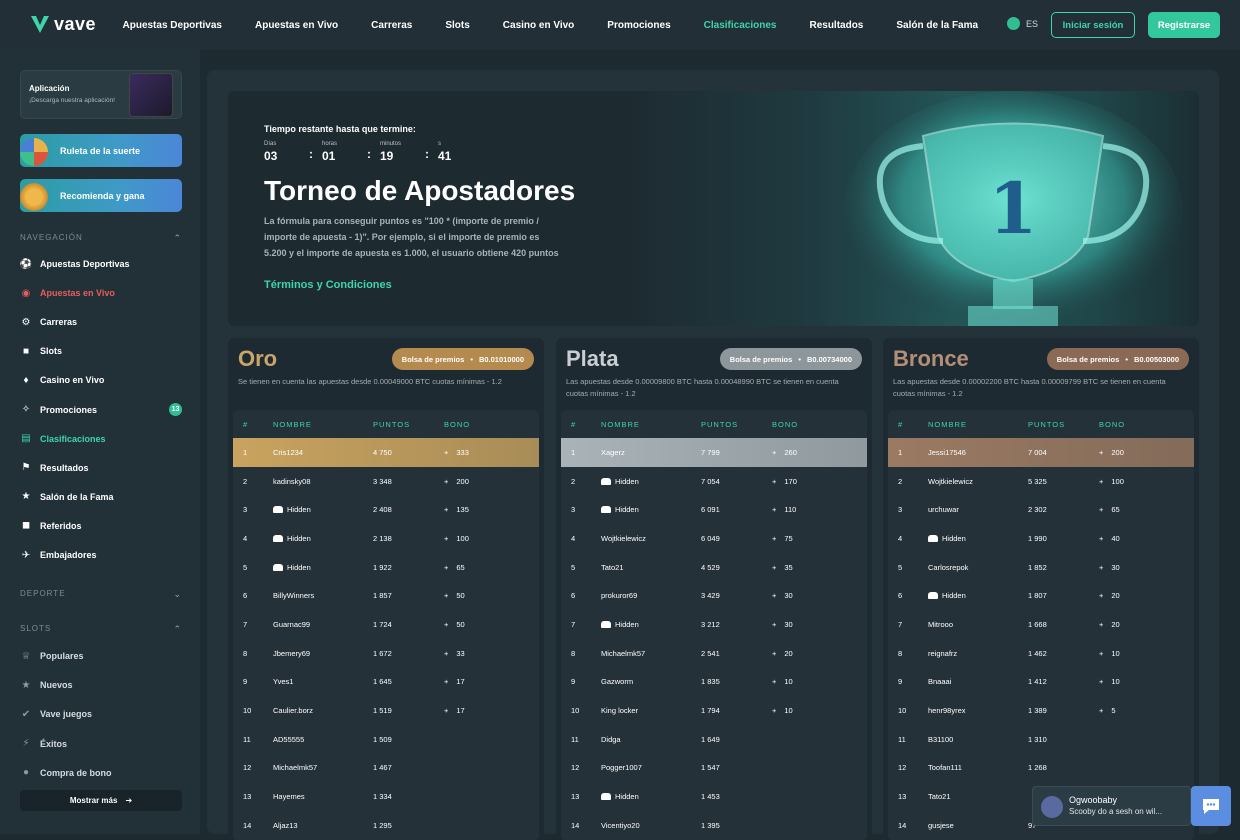 This screenshot has height=840, width=1240. What do you see at coordinates (293, 711) in the screenshot?
I see `player-name: Caulier.borz` at bounding box center [293, 711].